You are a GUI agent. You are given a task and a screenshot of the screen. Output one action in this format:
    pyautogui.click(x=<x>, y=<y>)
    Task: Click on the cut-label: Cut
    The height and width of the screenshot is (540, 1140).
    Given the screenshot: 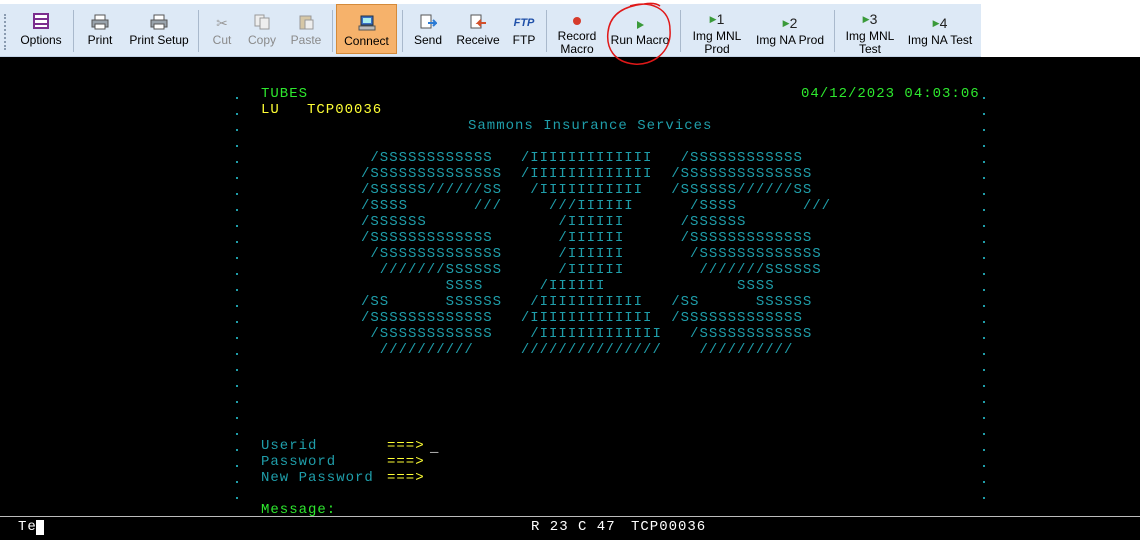 What is the action you would take?
    pyautogui.click(x=222, y=40)
    